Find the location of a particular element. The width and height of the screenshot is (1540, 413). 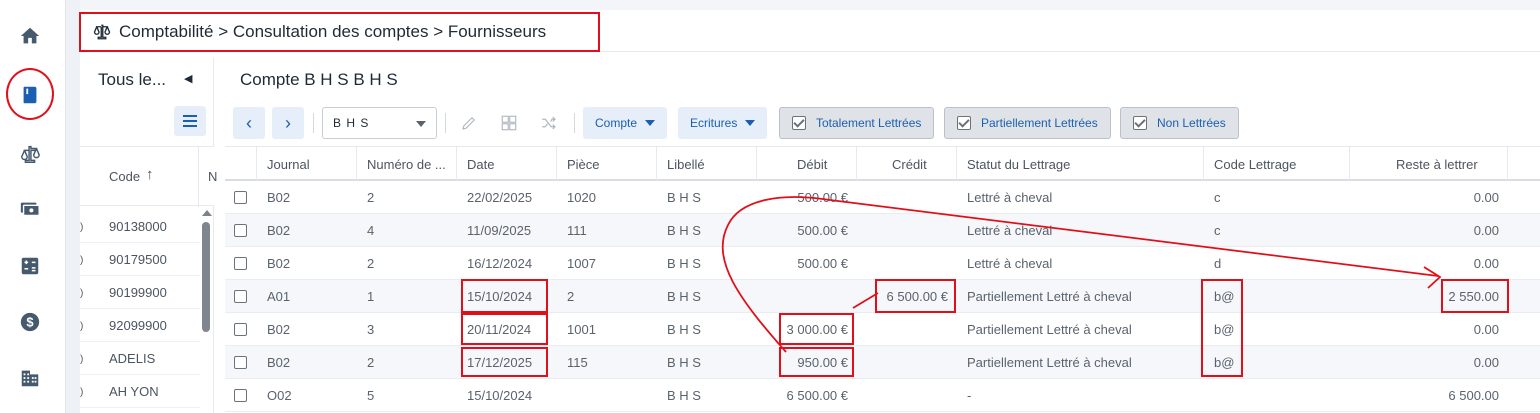

code-column-header: Code is located at coordinates (124, 176).